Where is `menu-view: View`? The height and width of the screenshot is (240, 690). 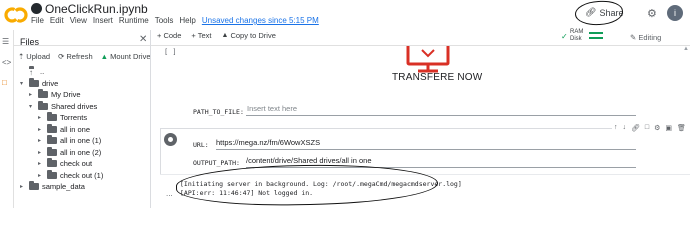
menu-view: View is located at coordinates (78, 20).